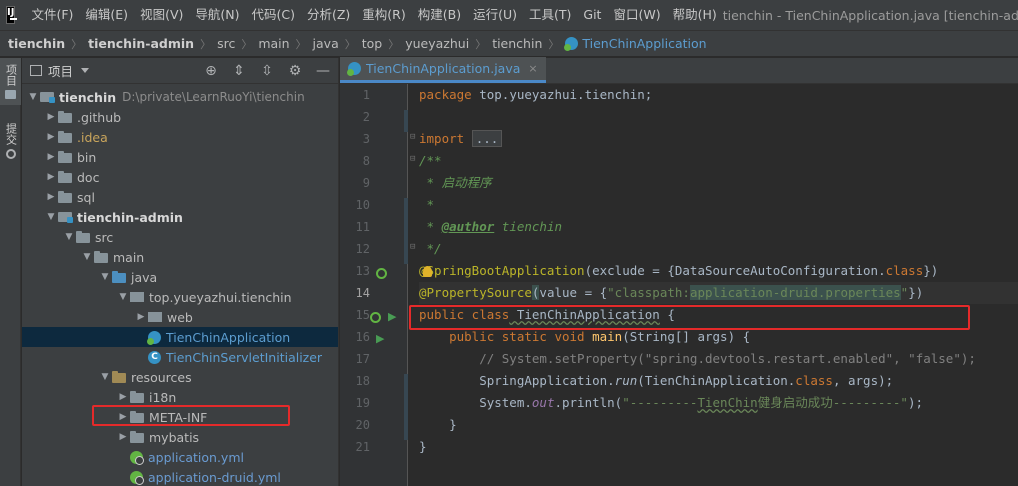 This screenshot has width=1018, height=486. I want to click on menu-window: 窗口(W), so click(636, 15).